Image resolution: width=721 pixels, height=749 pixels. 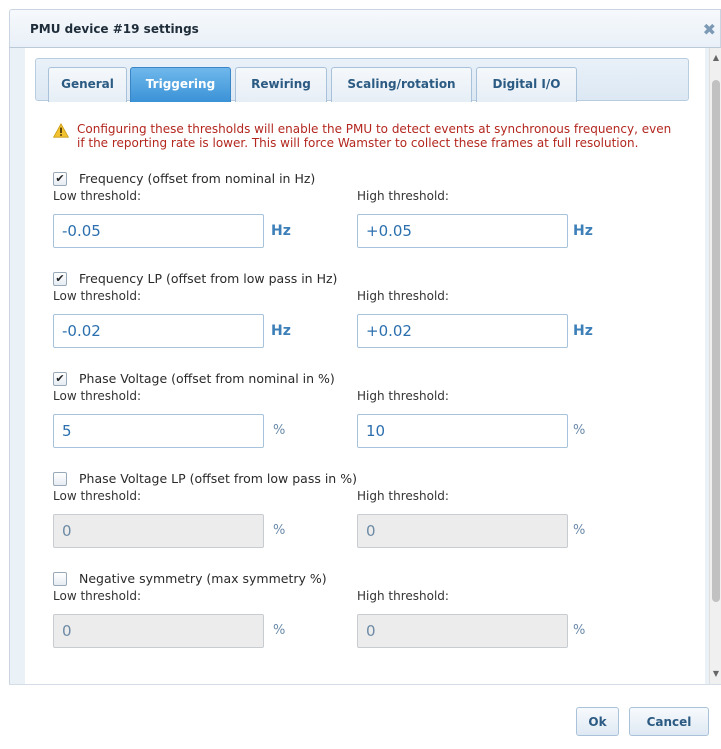 I want to click on dialog-titlebar: PMU device #19 settings ✖, so click(x=365, y=28).